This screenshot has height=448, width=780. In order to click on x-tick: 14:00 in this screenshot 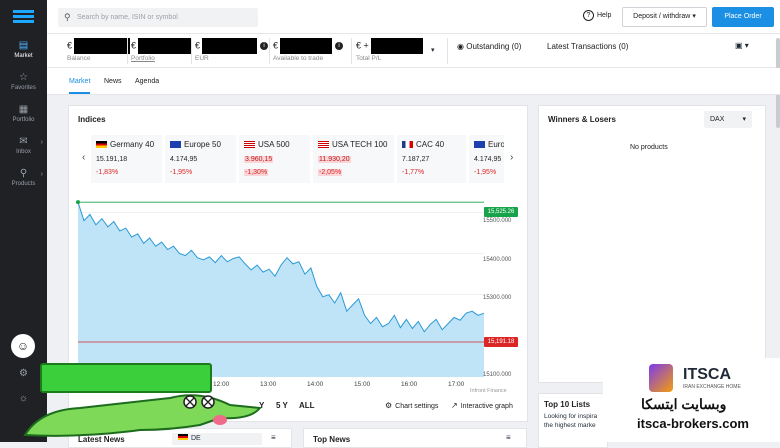, I will do `click(315, 384)`.